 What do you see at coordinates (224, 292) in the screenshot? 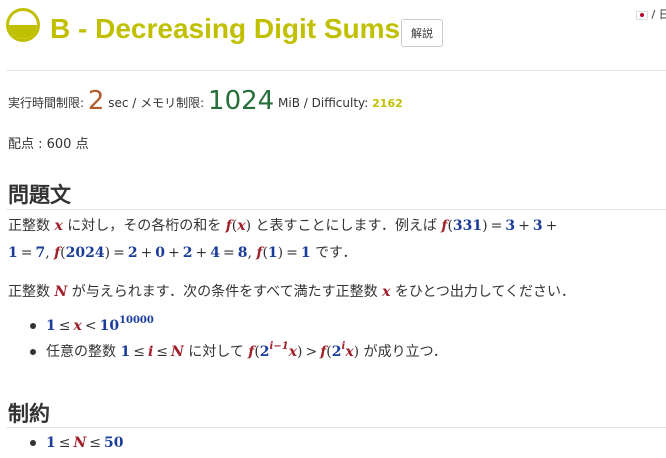
I see `p2-text-b: が与えられます．次の条件をすべて満たす正整数` at bounding box center [224, 292].